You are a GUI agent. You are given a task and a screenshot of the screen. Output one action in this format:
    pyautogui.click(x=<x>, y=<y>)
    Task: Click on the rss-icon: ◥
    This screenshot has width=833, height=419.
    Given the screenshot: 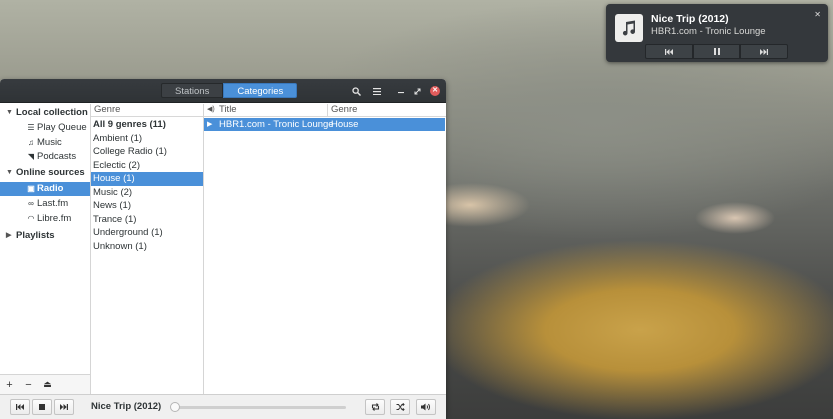 What is the action you would take?
    pyautogui.click(x=31, y=156)
    